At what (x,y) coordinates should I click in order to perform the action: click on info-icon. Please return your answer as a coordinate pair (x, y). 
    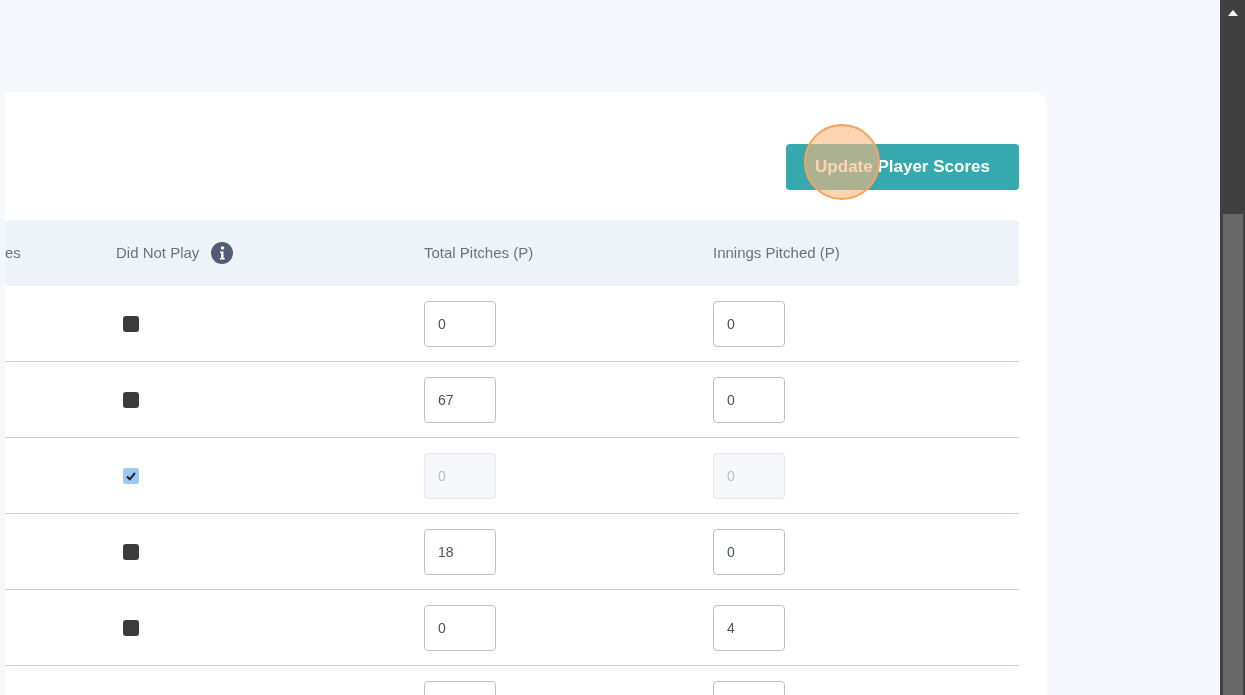
    Looking at the image, I should click on (222, 253).